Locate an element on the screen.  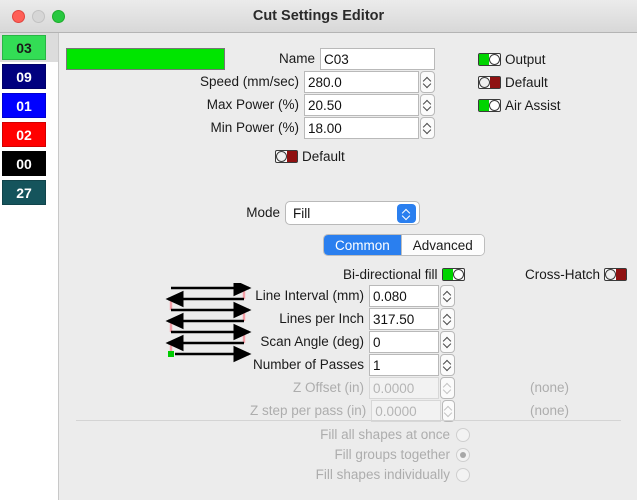
mode-label-row: Mode is located at coordinates (250, 213).